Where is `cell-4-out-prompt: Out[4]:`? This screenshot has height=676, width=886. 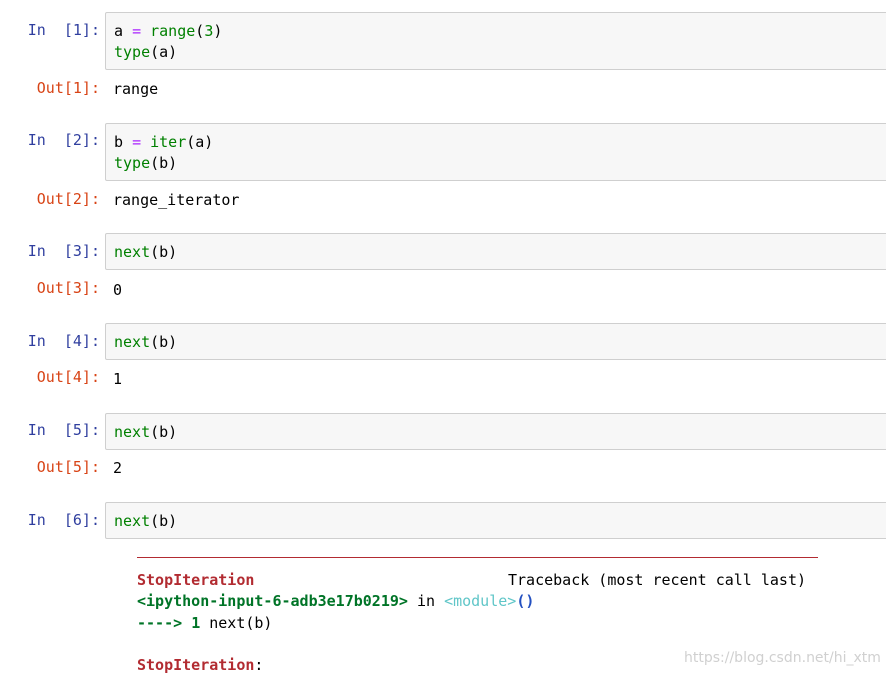
cell-4-out-prompt: Out[4]: is located at coordinates (68, 377).